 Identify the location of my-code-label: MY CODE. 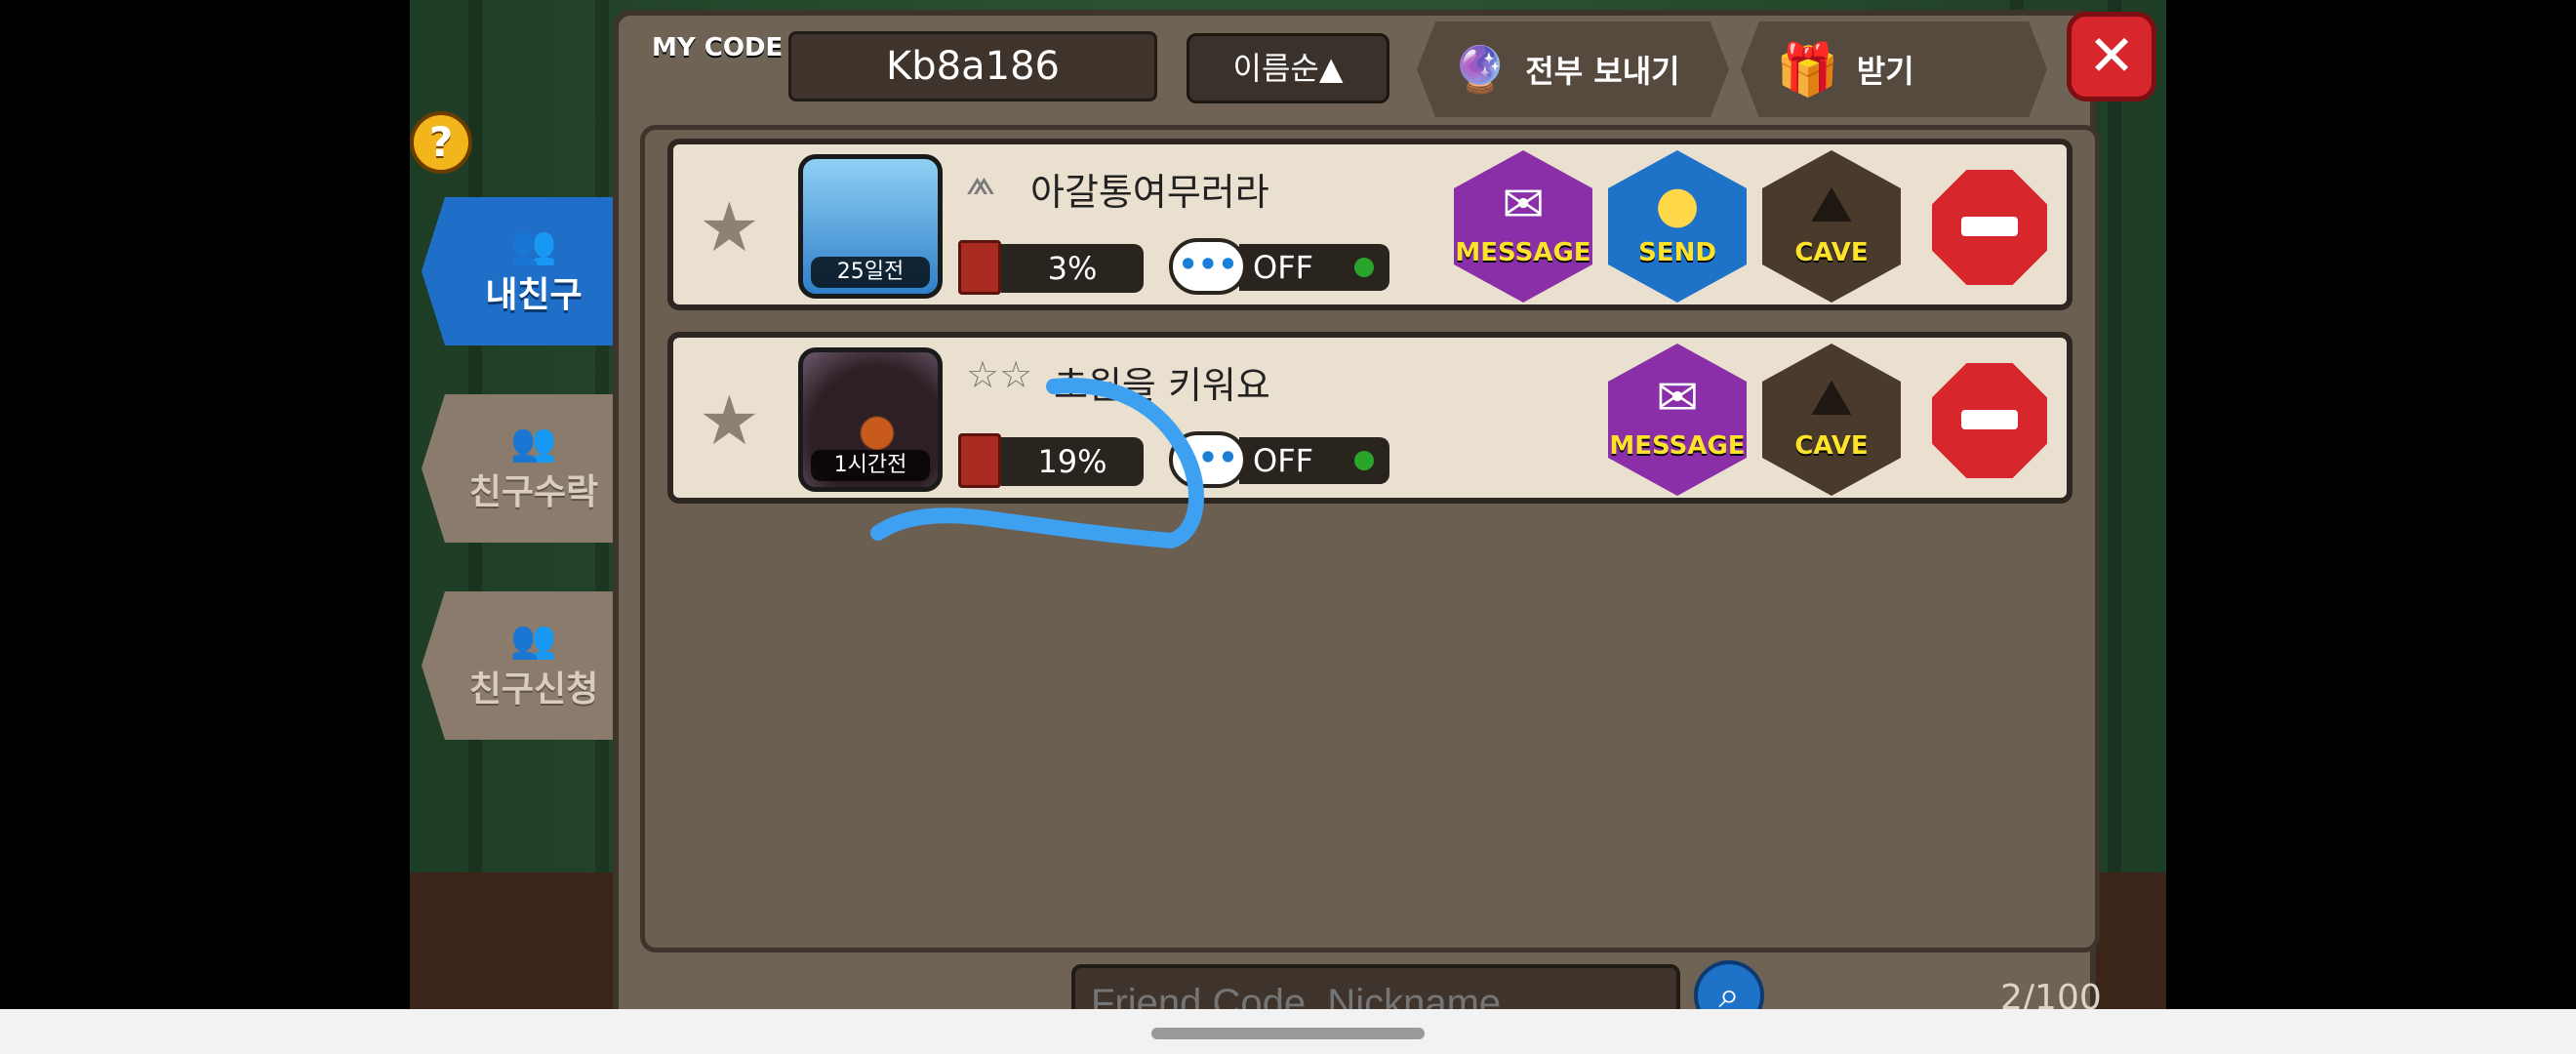
(718, 47).